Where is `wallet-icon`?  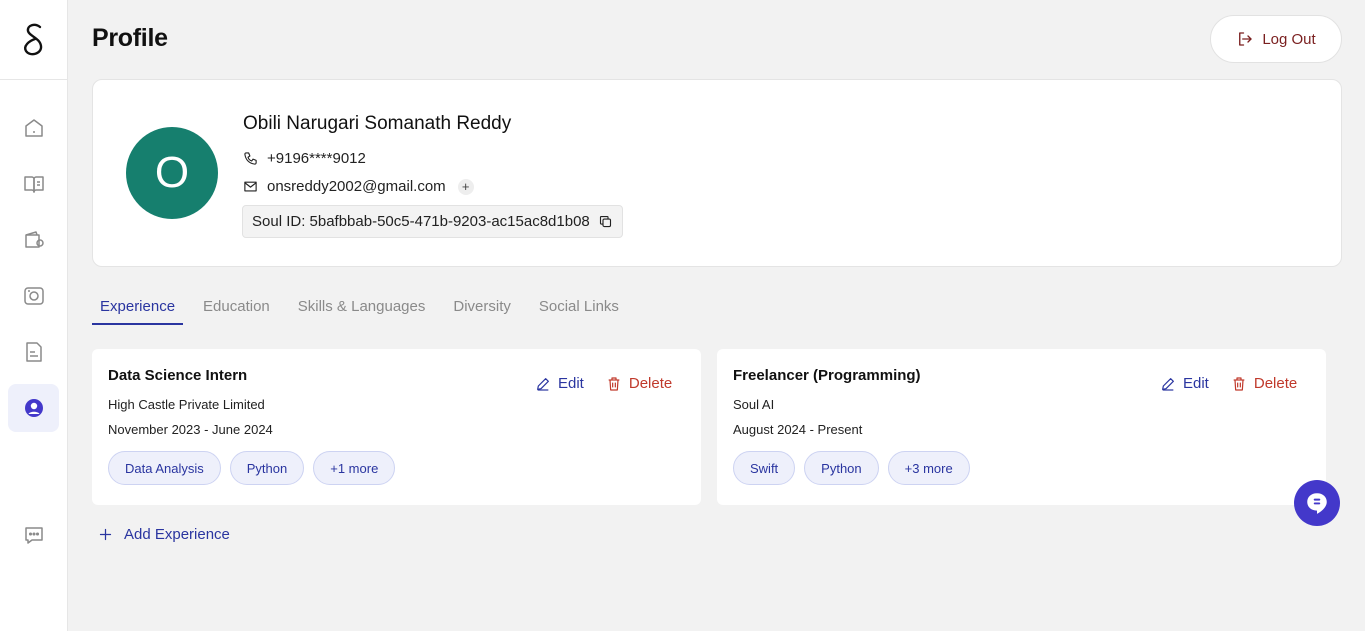
wallet-icon is located at coordinates (34, 239).